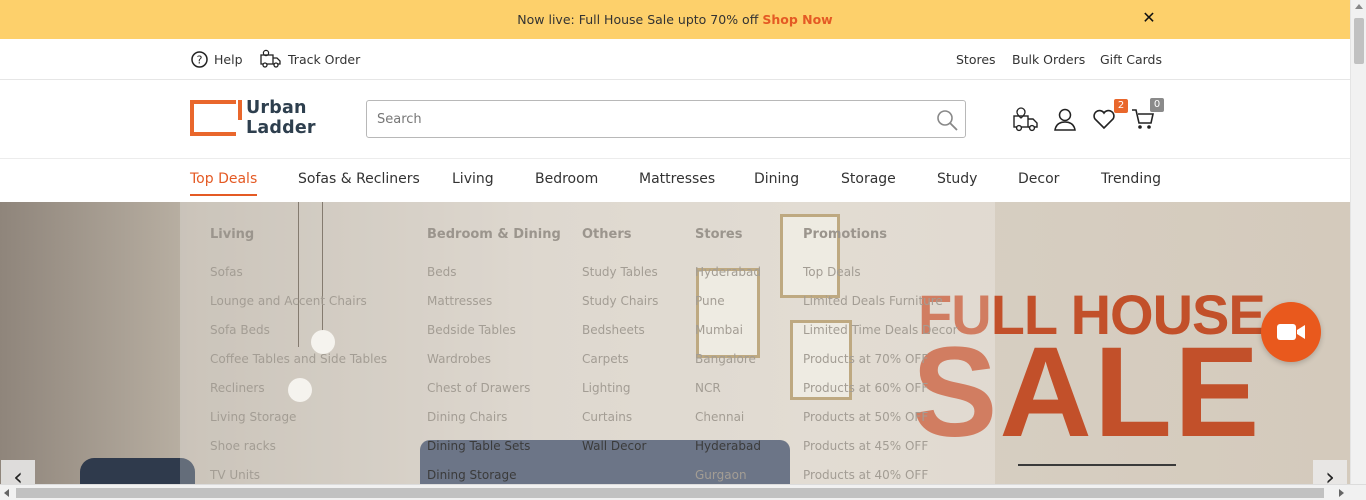 The image size is (1366, 500). What do you see at coordinates (614, 446) in the screenshot?
I see `menu-item: Wall Decor` at bounding box center [614, 446].